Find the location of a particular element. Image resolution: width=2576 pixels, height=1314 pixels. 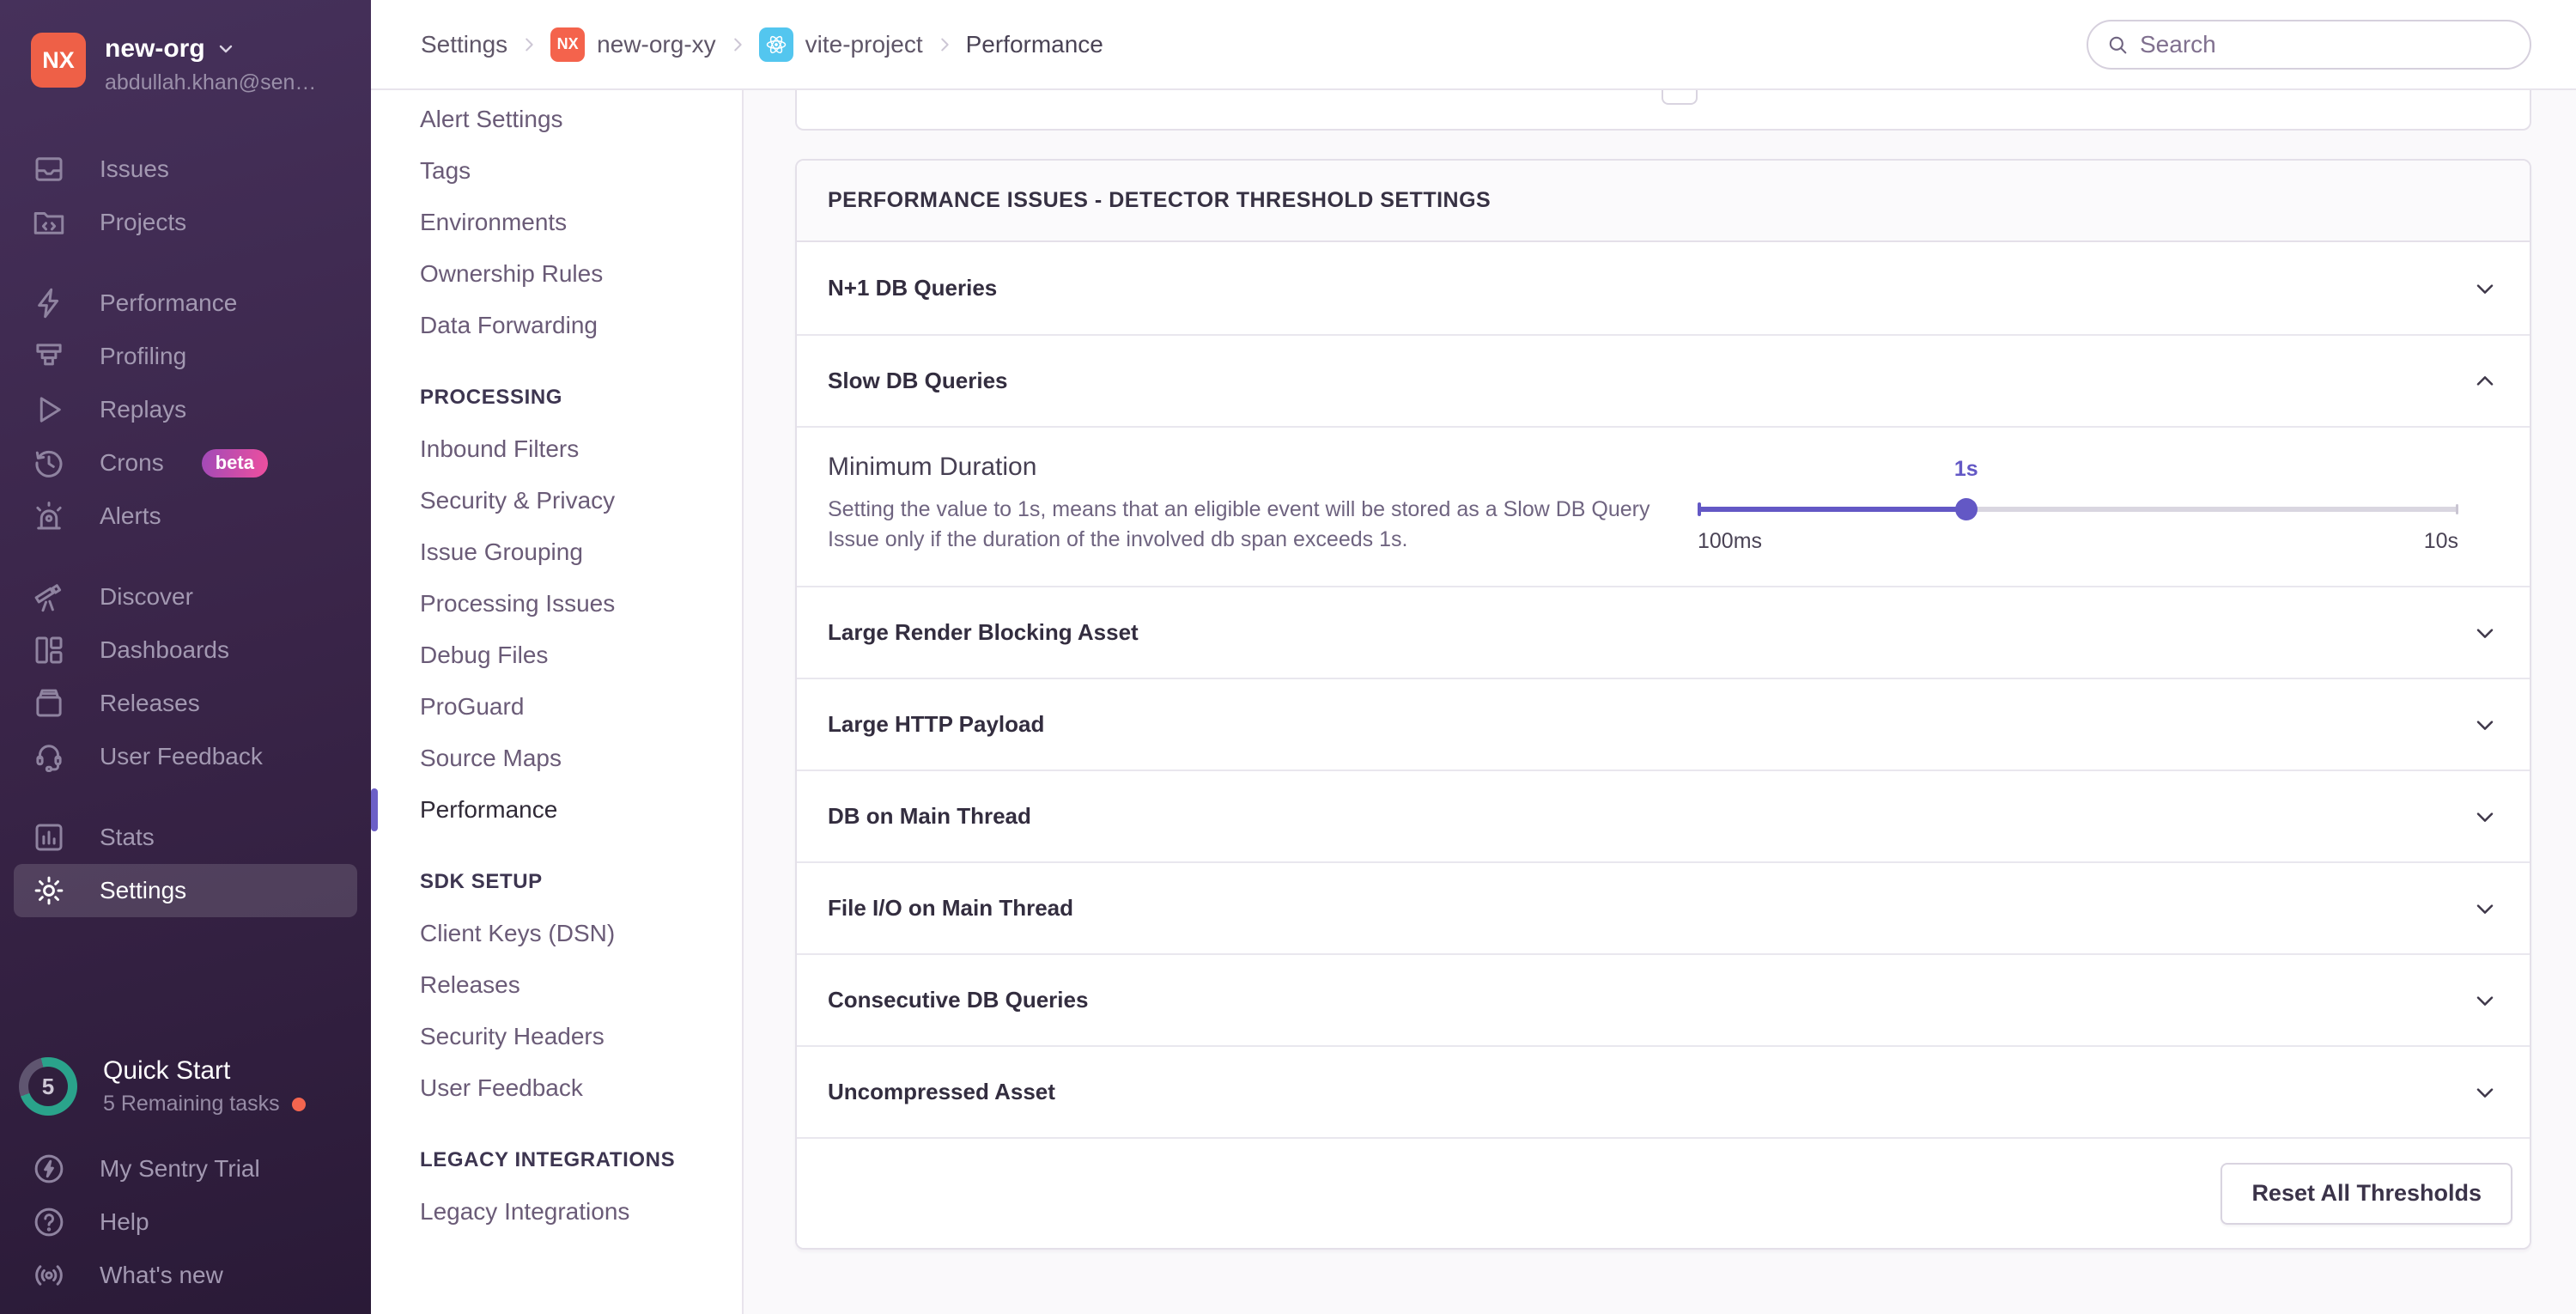

sidebar-item-issues: Issues is located at coordinates (186, 169).